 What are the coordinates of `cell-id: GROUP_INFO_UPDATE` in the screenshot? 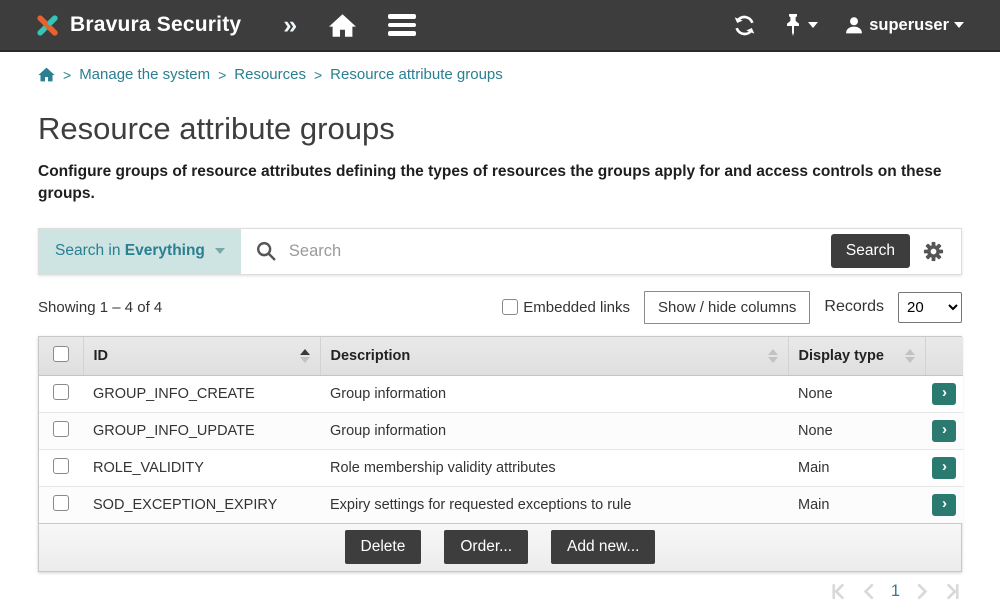 It's located at (201, 430).